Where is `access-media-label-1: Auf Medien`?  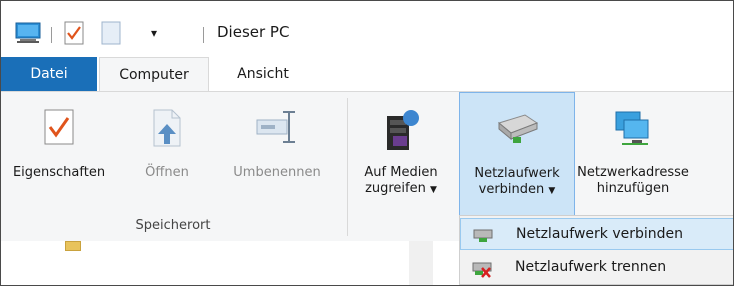 access-media-label-1: Auf Medien is located at coordinates (401, 172).